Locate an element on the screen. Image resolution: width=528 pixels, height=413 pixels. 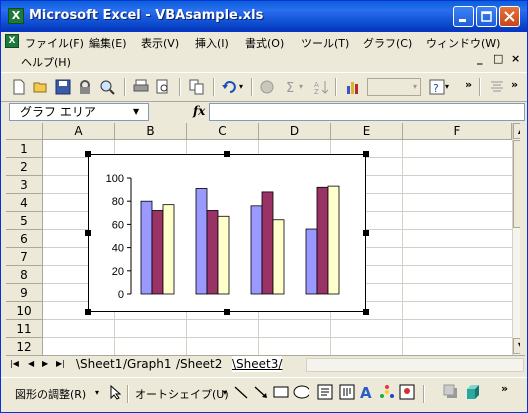
drawing-options-icon: » is located at coordinates (504, 388).